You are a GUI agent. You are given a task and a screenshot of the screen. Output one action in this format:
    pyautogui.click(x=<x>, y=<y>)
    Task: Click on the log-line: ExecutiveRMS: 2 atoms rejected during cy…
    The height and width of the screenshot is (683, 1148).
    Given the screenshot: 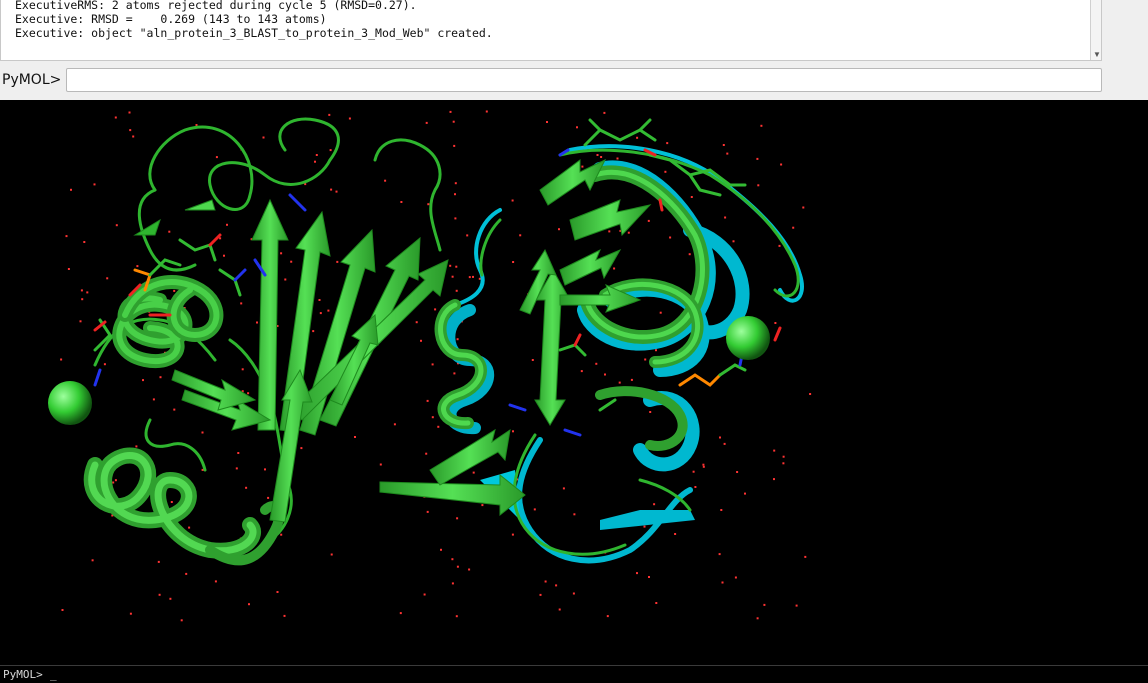 What is the action you would take?
    pyautogui.click(x=216, y=6)
    